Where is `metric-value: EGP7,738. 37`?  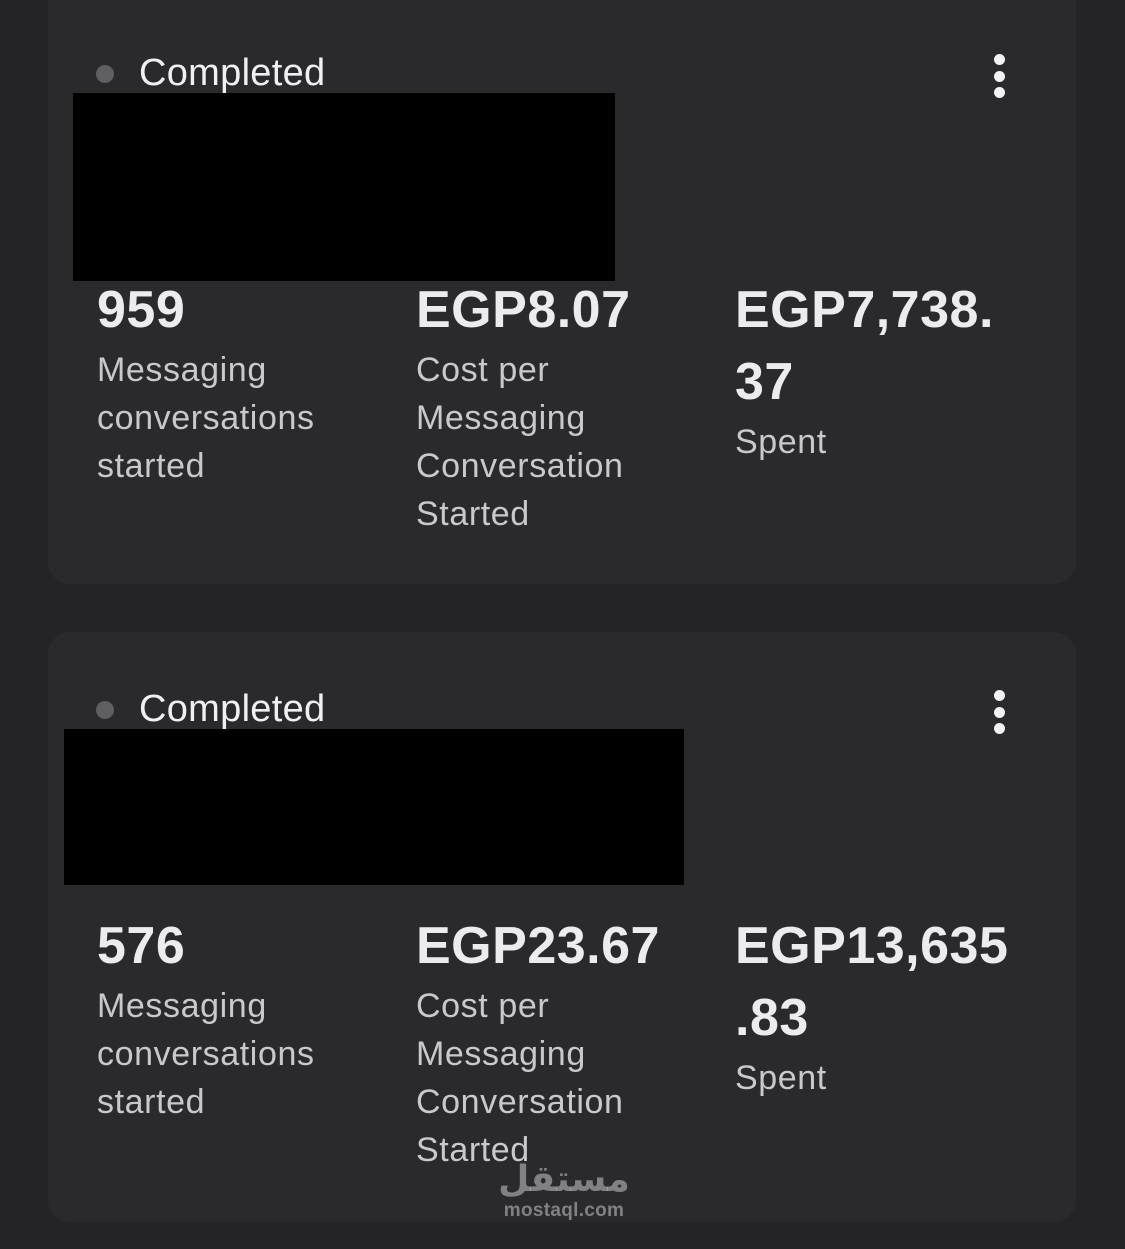 metric-value: EGP7,738. 37 is located at coordinates (864, 346).